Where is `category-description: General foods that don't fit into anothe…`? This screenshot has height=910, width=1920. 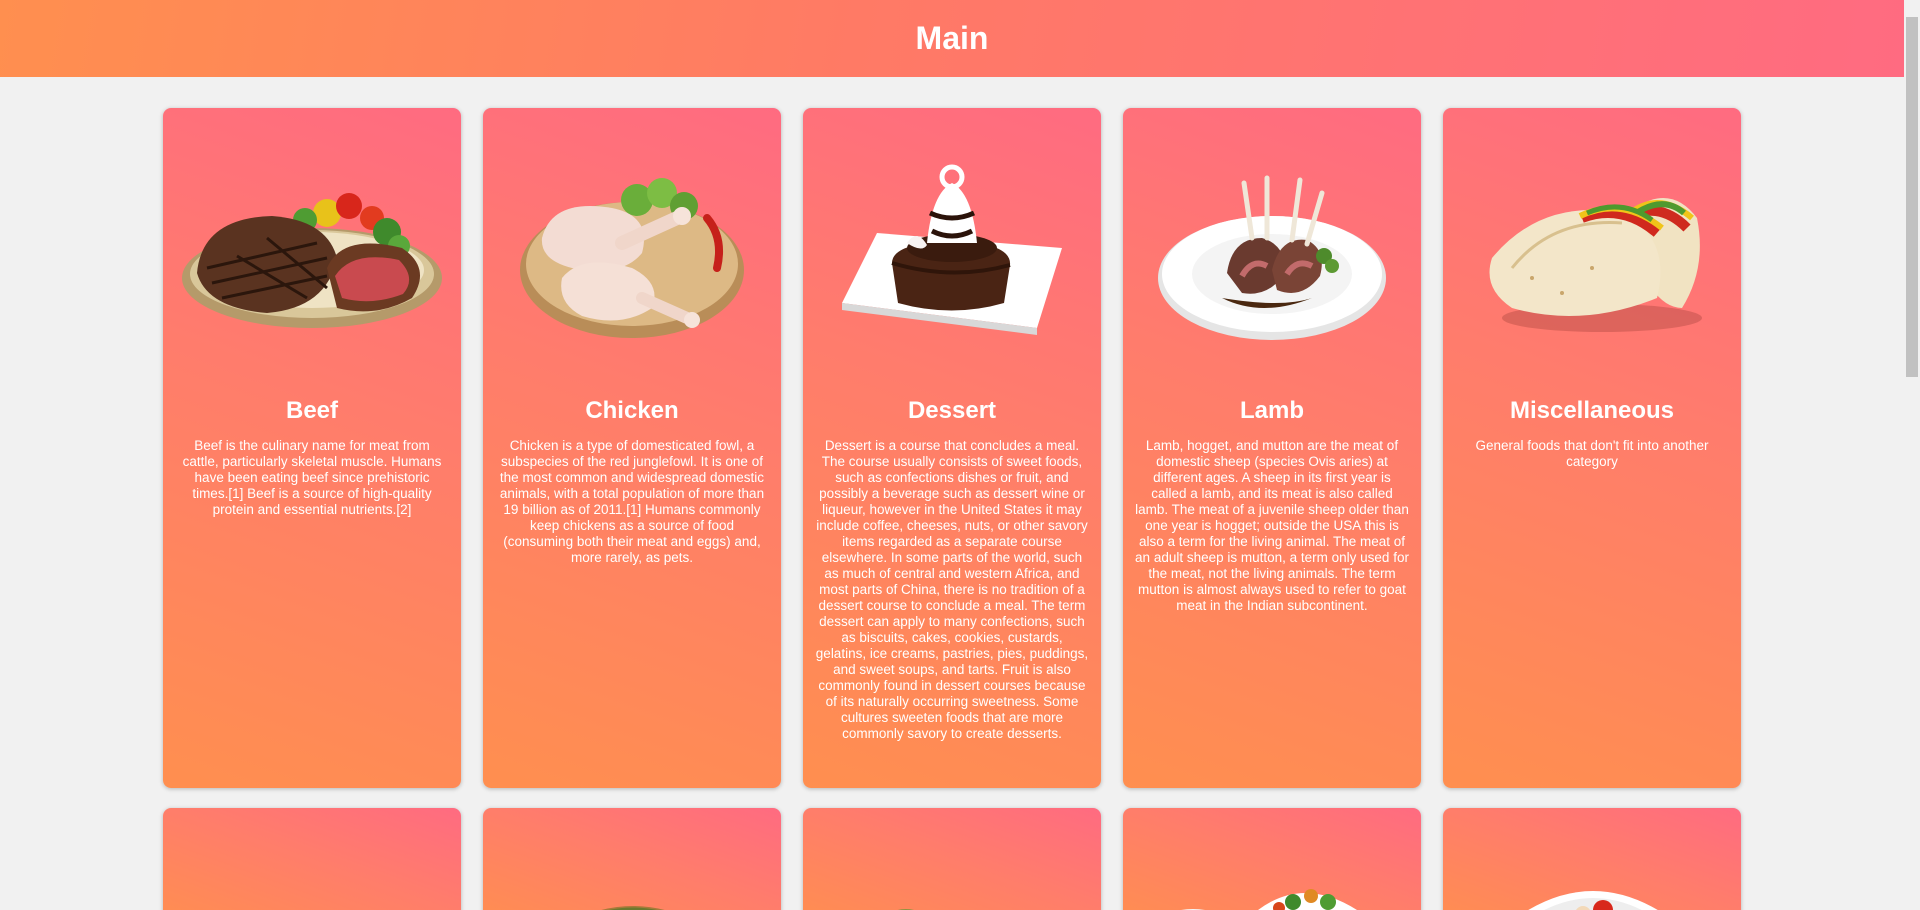
category-description: General foods that don't fit into anothe… is located at coordinates (1592, 453).